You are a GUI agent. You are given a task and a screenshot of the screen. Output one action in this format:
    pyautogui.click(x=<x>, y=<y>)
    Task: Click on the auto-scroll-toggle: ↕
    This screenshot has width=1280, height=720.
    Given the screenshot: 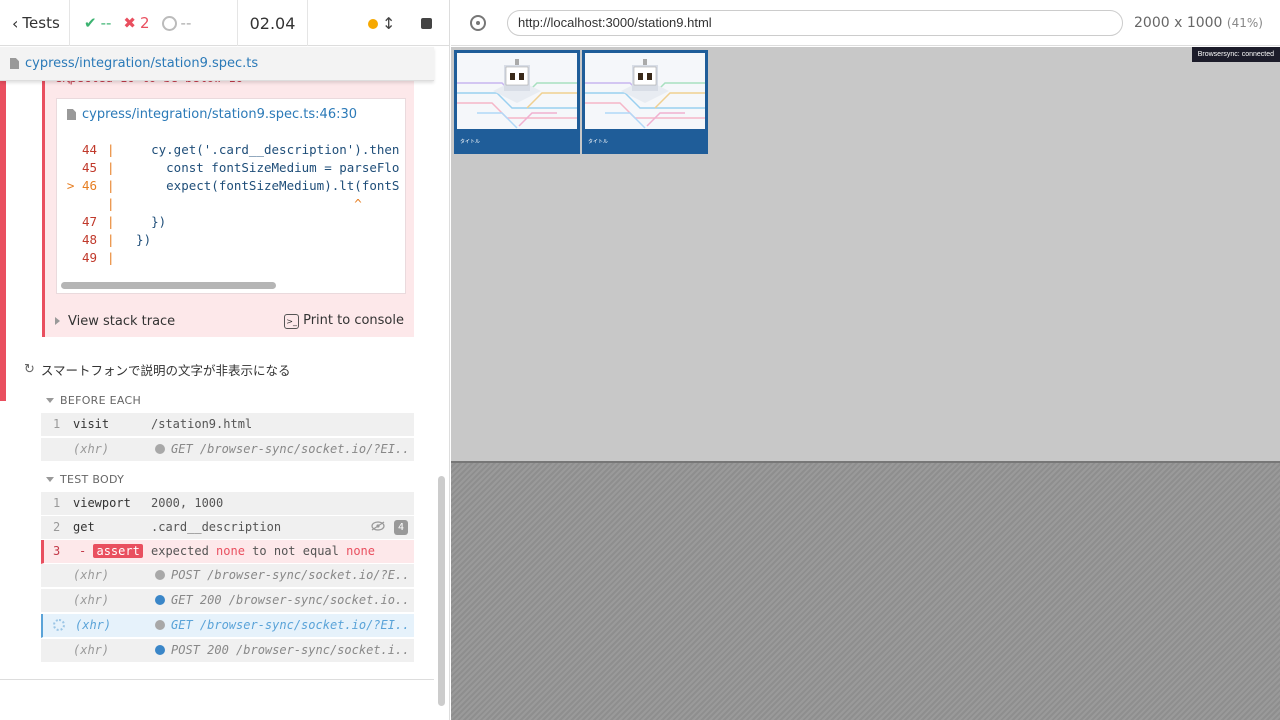 What is the action you would take?
    pyautogui.click(x=381, y=23)
    